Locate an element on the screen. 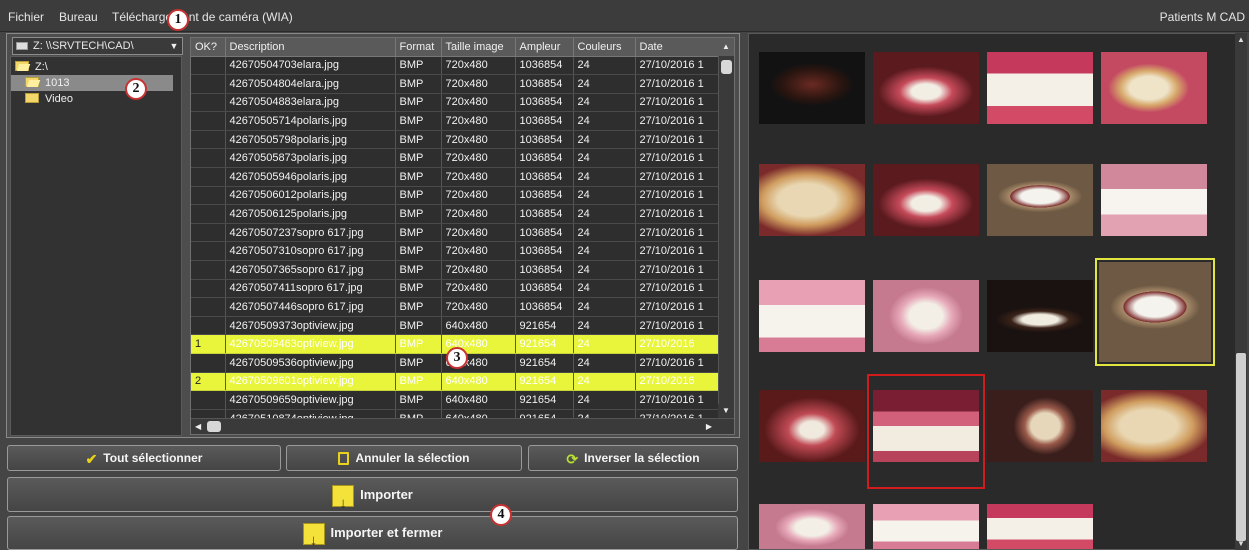 Image resolution: width=1249 pixels, height=550 pixels. column-header: OK? is located at coordinates (208, 47).